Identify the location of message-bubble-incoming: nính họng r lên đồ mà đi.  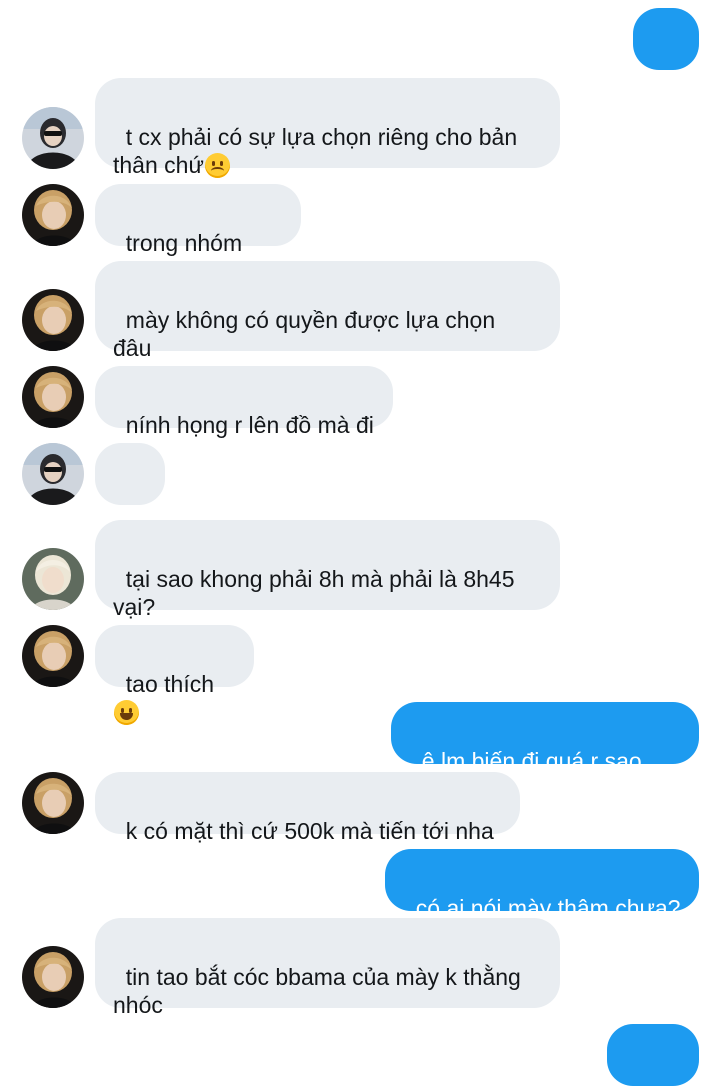
(244, 402).